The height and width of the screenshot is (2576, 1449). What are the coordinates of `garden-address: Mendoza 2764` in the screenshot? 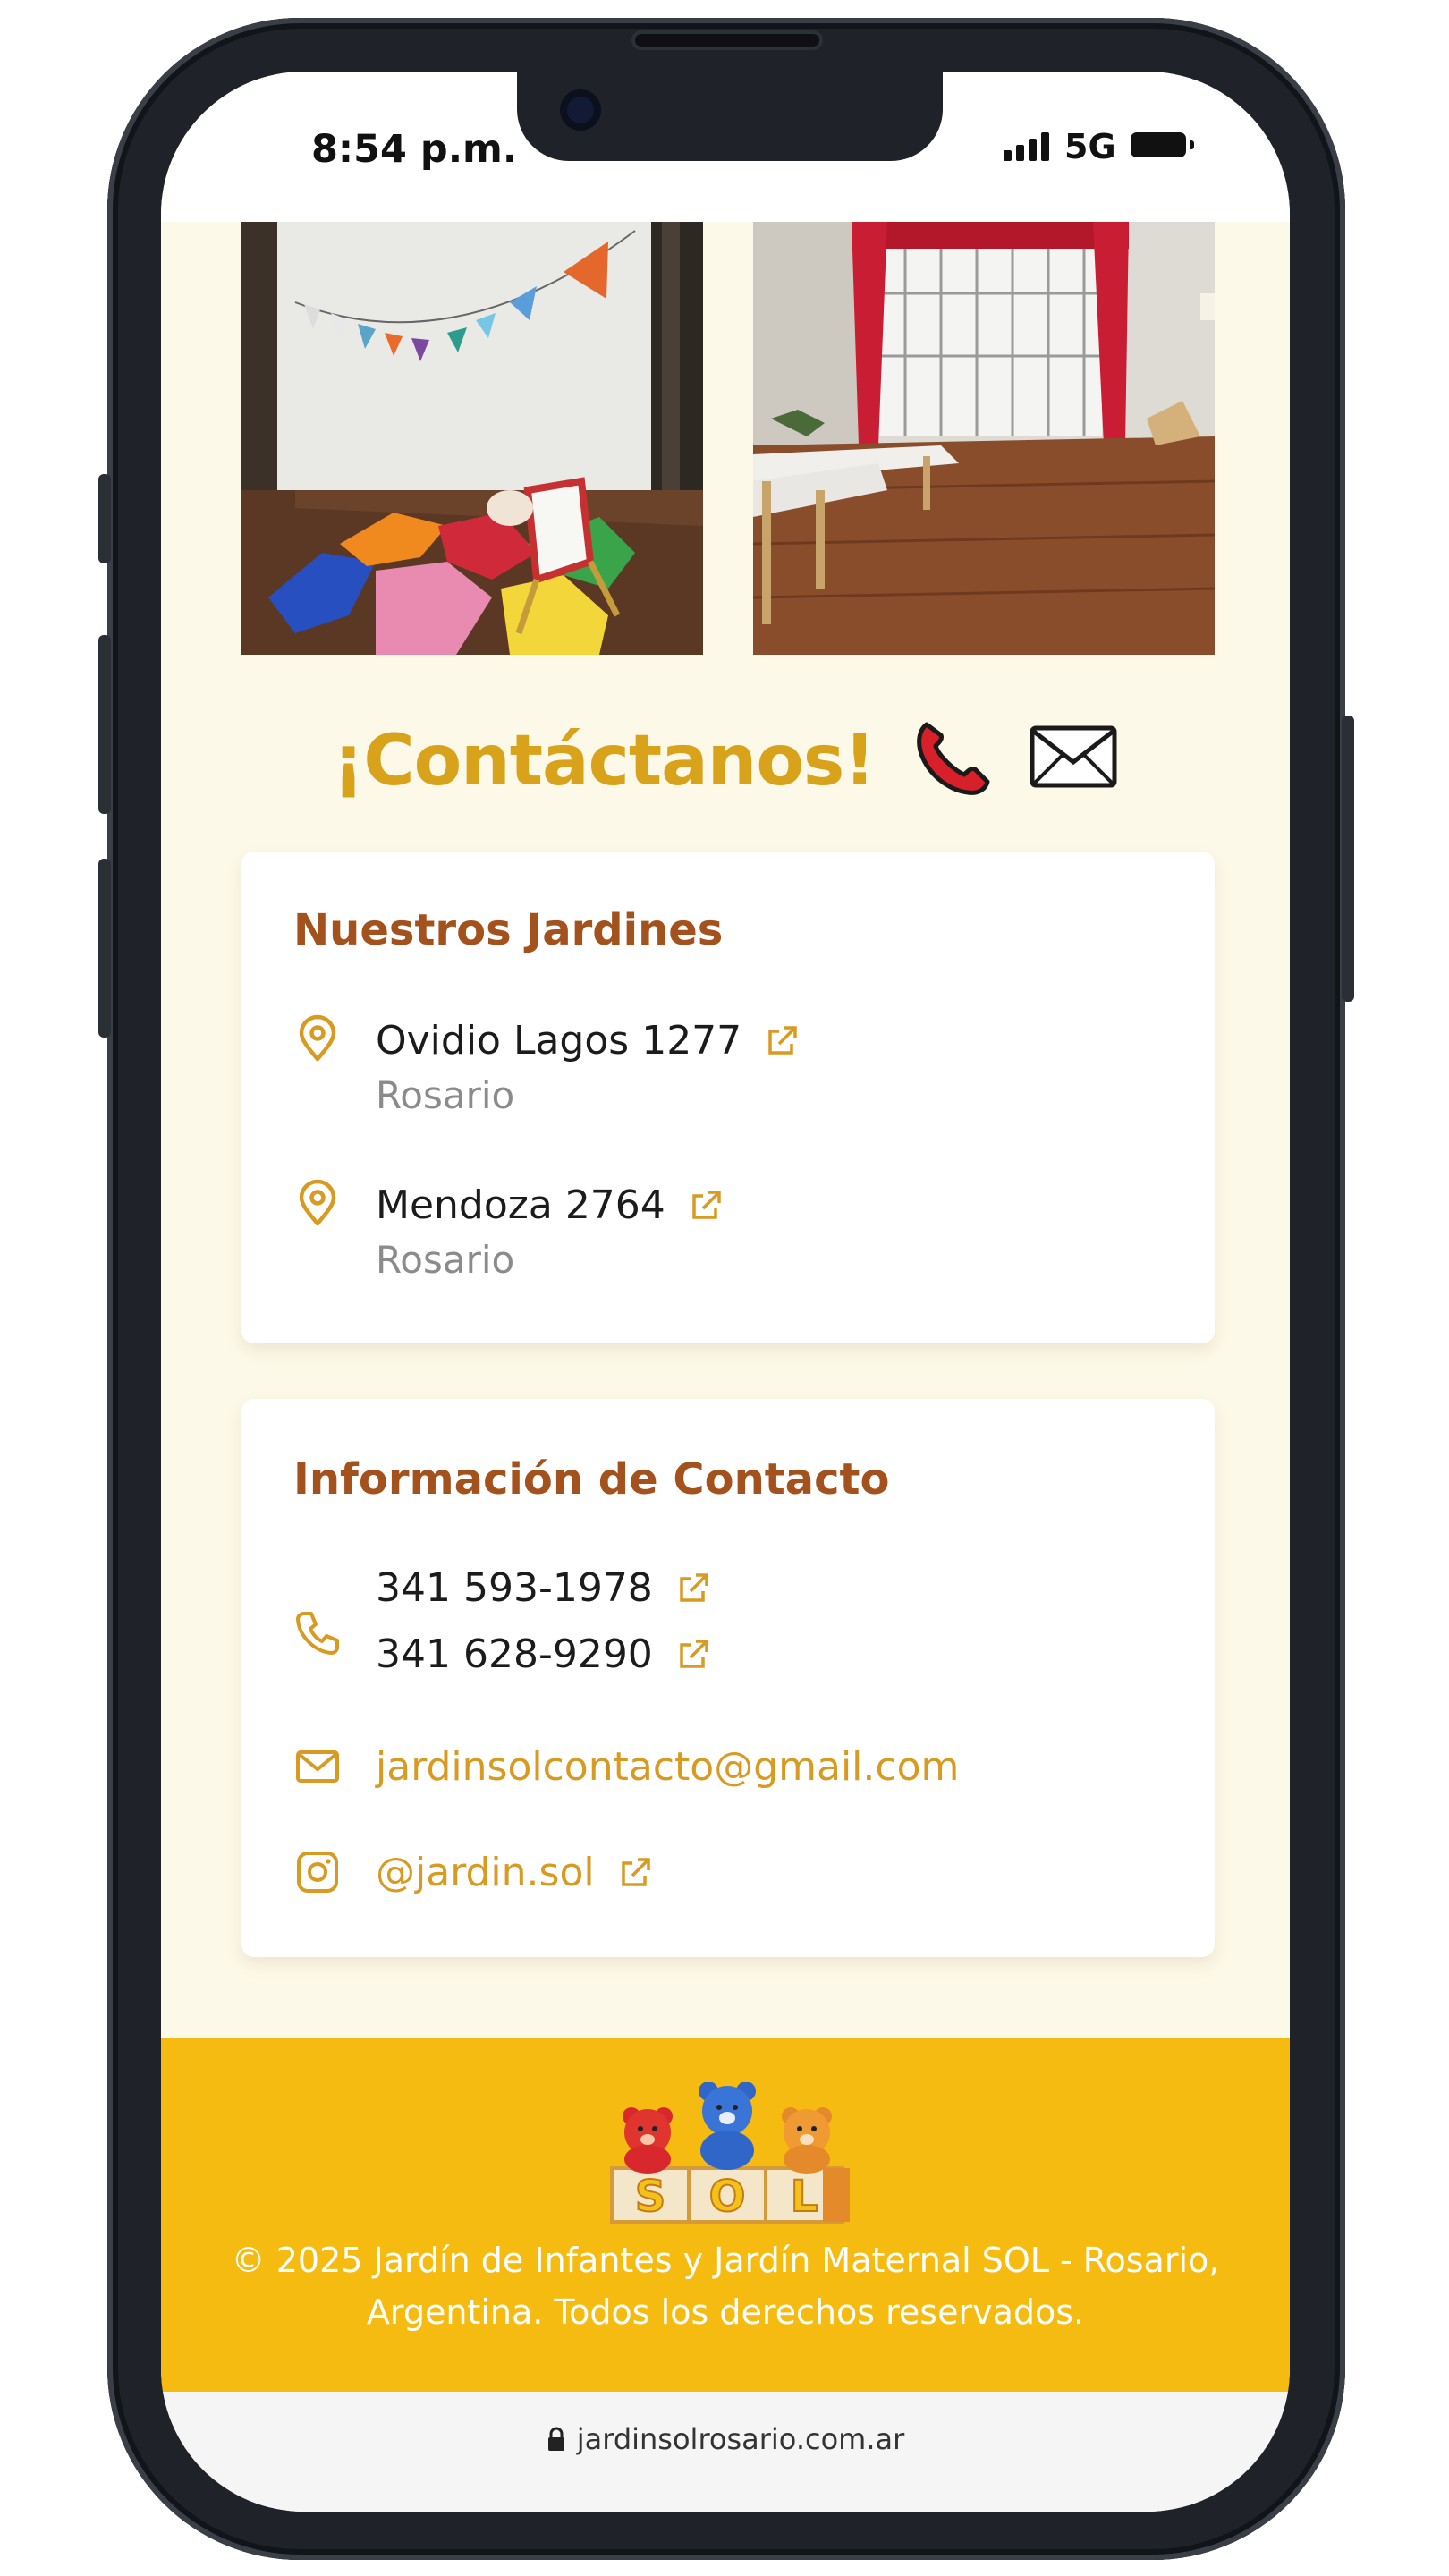 It's located at (520, 1205).